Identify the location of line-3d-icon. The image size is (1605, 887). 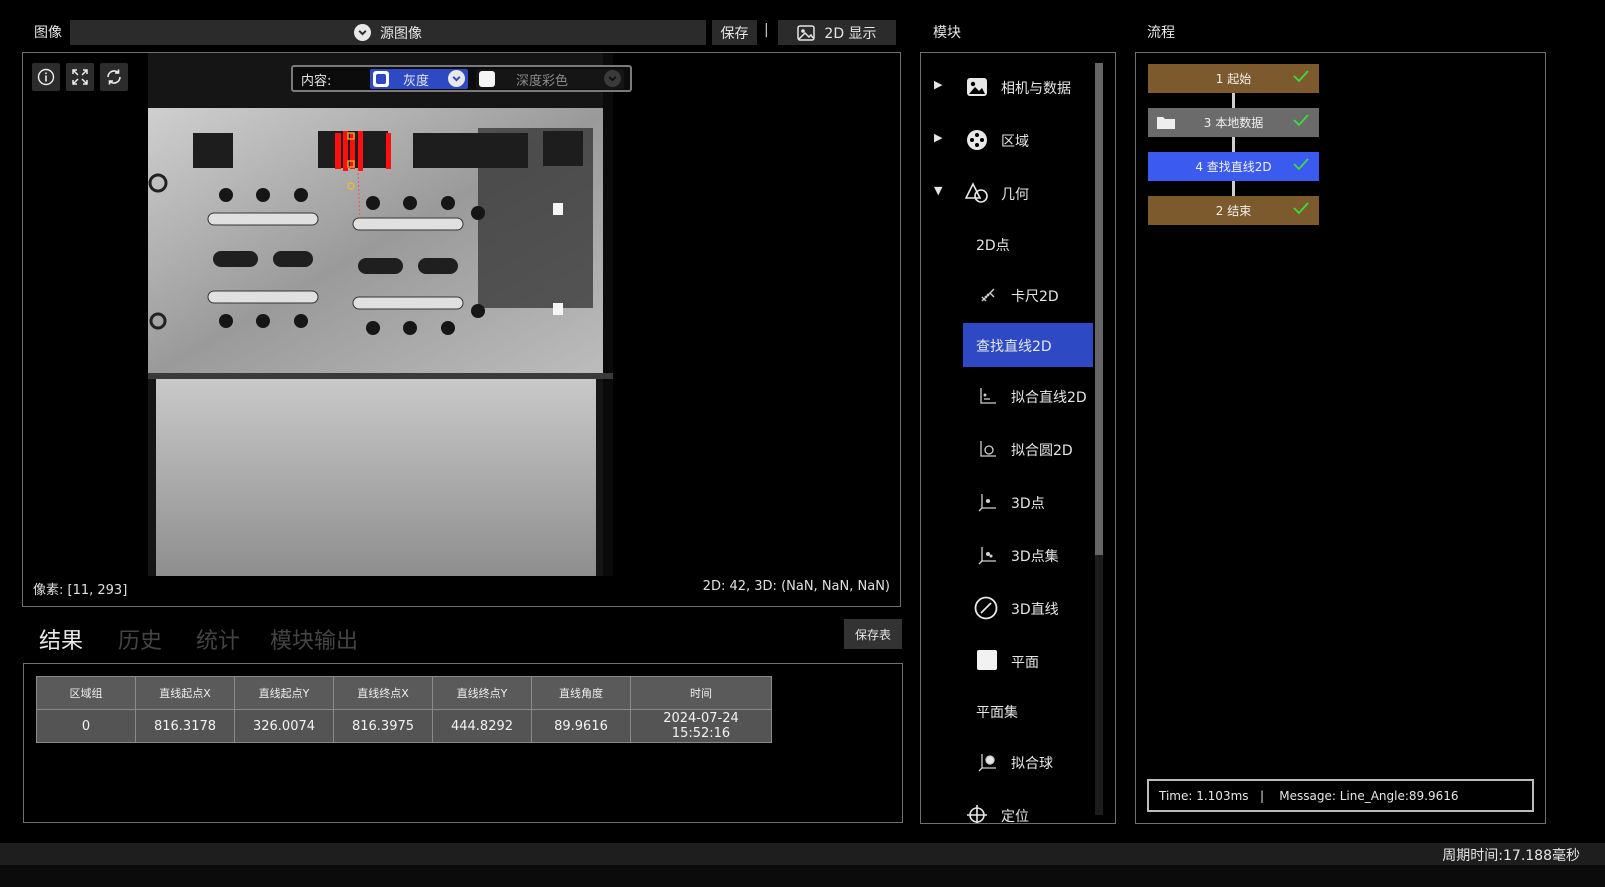
(986, 608).